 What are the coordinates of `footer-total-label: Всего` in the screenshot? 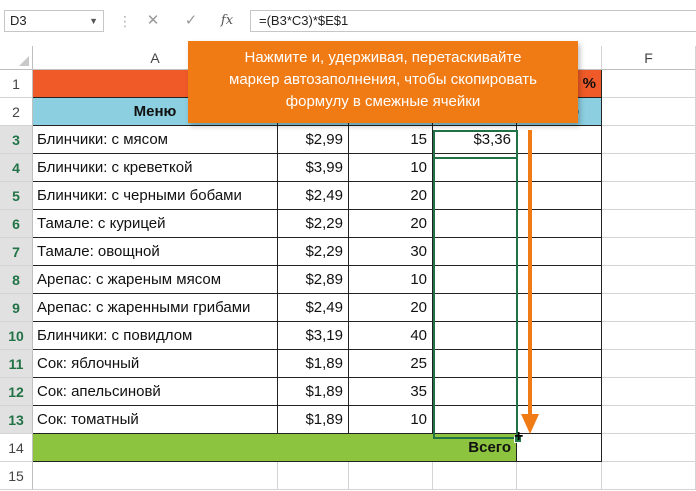 It's located at (275, 448).